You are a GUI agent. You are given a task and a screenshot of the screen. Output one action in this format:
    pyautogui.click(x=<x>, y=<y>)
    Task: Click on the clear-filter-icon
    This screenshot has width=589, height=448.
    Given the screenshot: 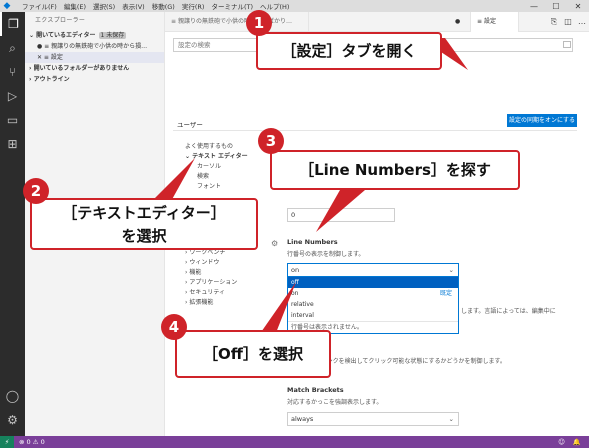 What is the action you would take?
    pyautogui.click(x=567, y=44)
    